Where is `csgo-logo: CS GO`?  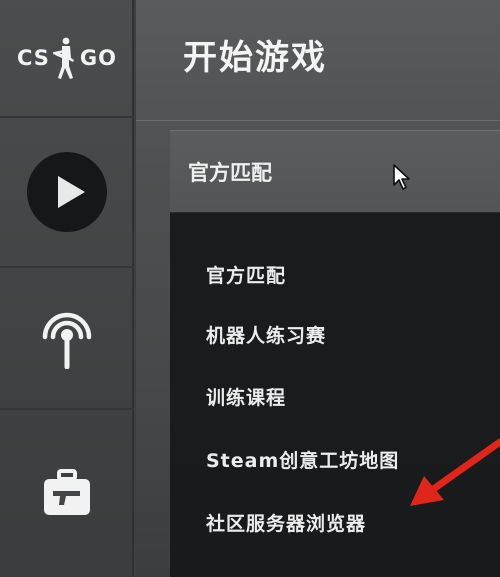
csgo-logo: CS GO is located at coordinates (67, 59).